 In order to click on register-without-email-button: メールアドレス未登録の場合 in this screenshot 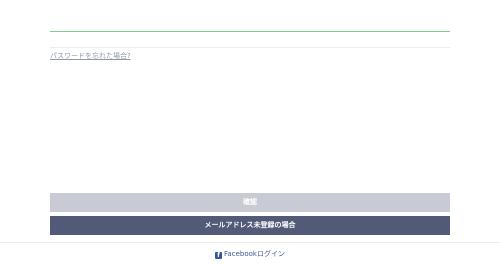, I will do `click(250, 225)`.